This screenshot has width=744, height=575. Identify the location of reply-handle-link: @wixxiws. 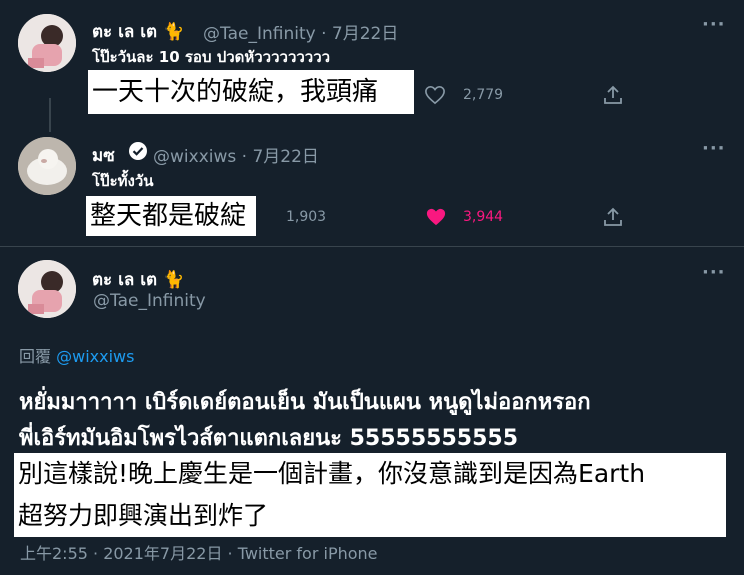
(95, 356).